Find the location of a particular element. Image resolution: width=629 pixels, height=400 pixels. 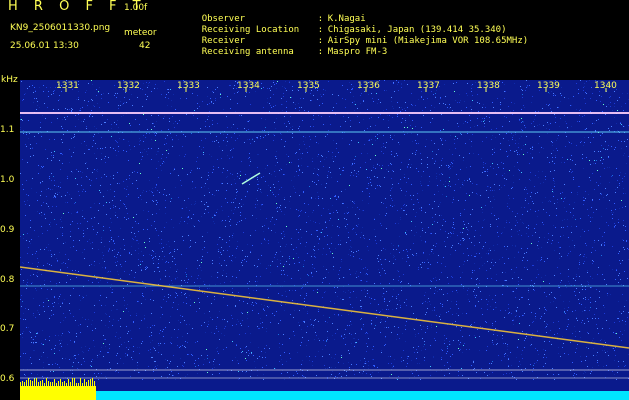

info-value: Maspro FM-3 is located at coordinates (357, 52).